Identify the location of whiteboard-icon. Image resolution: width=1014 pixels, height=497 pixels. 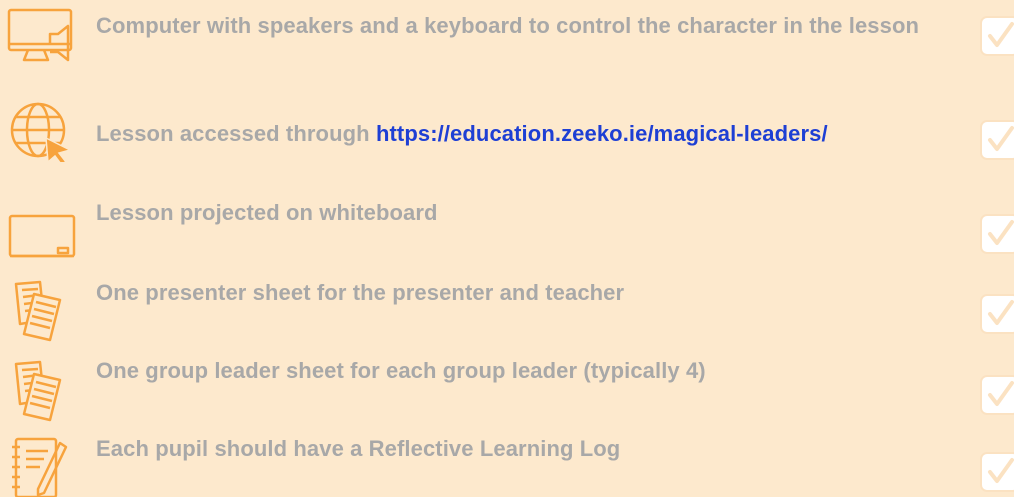
(41, 239).